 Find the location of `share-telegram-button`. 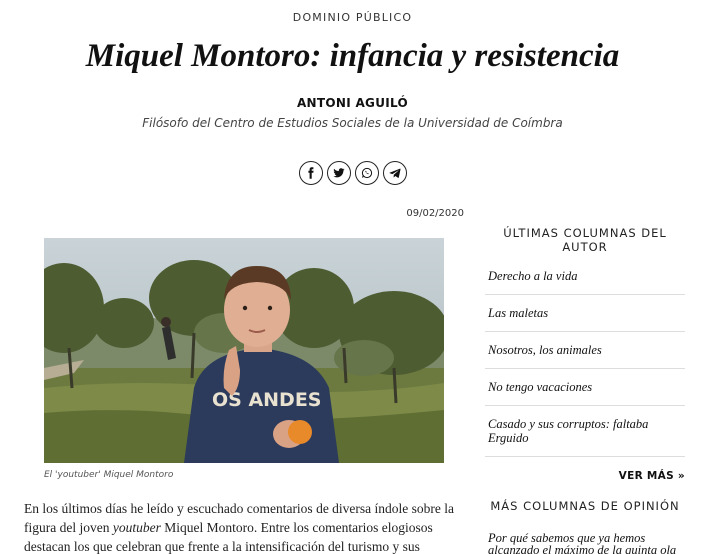

share-telegram-button is located at coordinates (394, 173).